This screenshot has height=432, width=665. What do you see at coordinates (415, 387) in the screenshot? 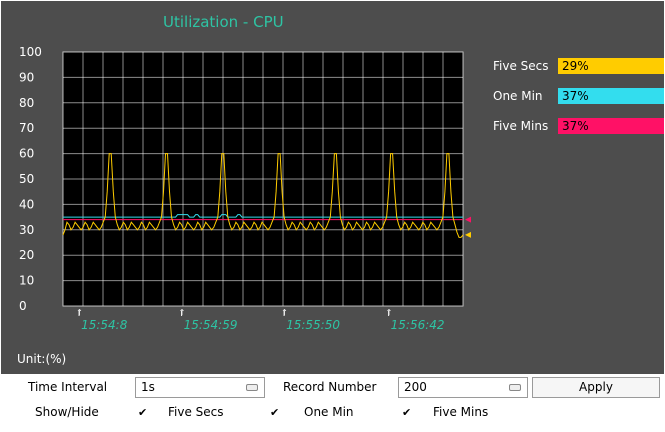
I see `record-number-value: 200` at bounding box center [415, 387].